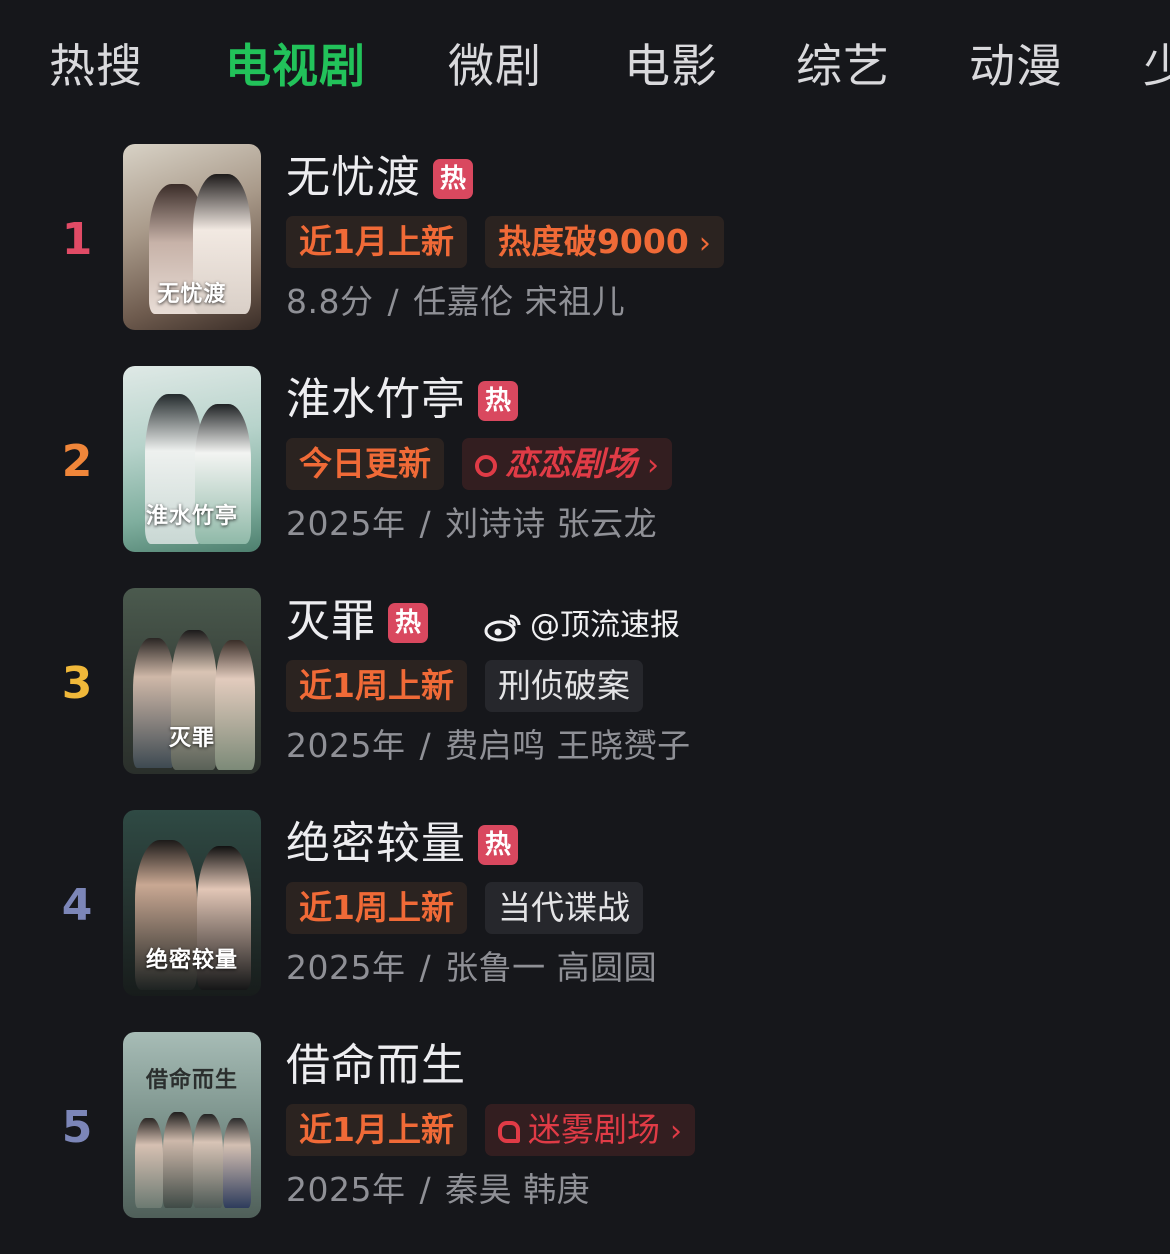  I want to click on poster-title: 绝密较量, so click(191, 960).